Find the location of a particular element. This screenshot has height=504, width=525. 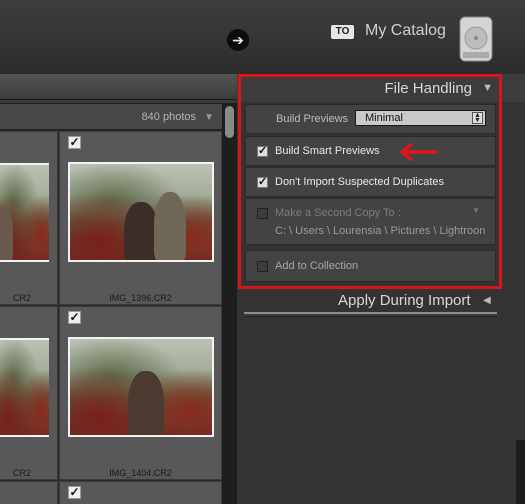

scroll-thumb is located at coordinates (229, 122).